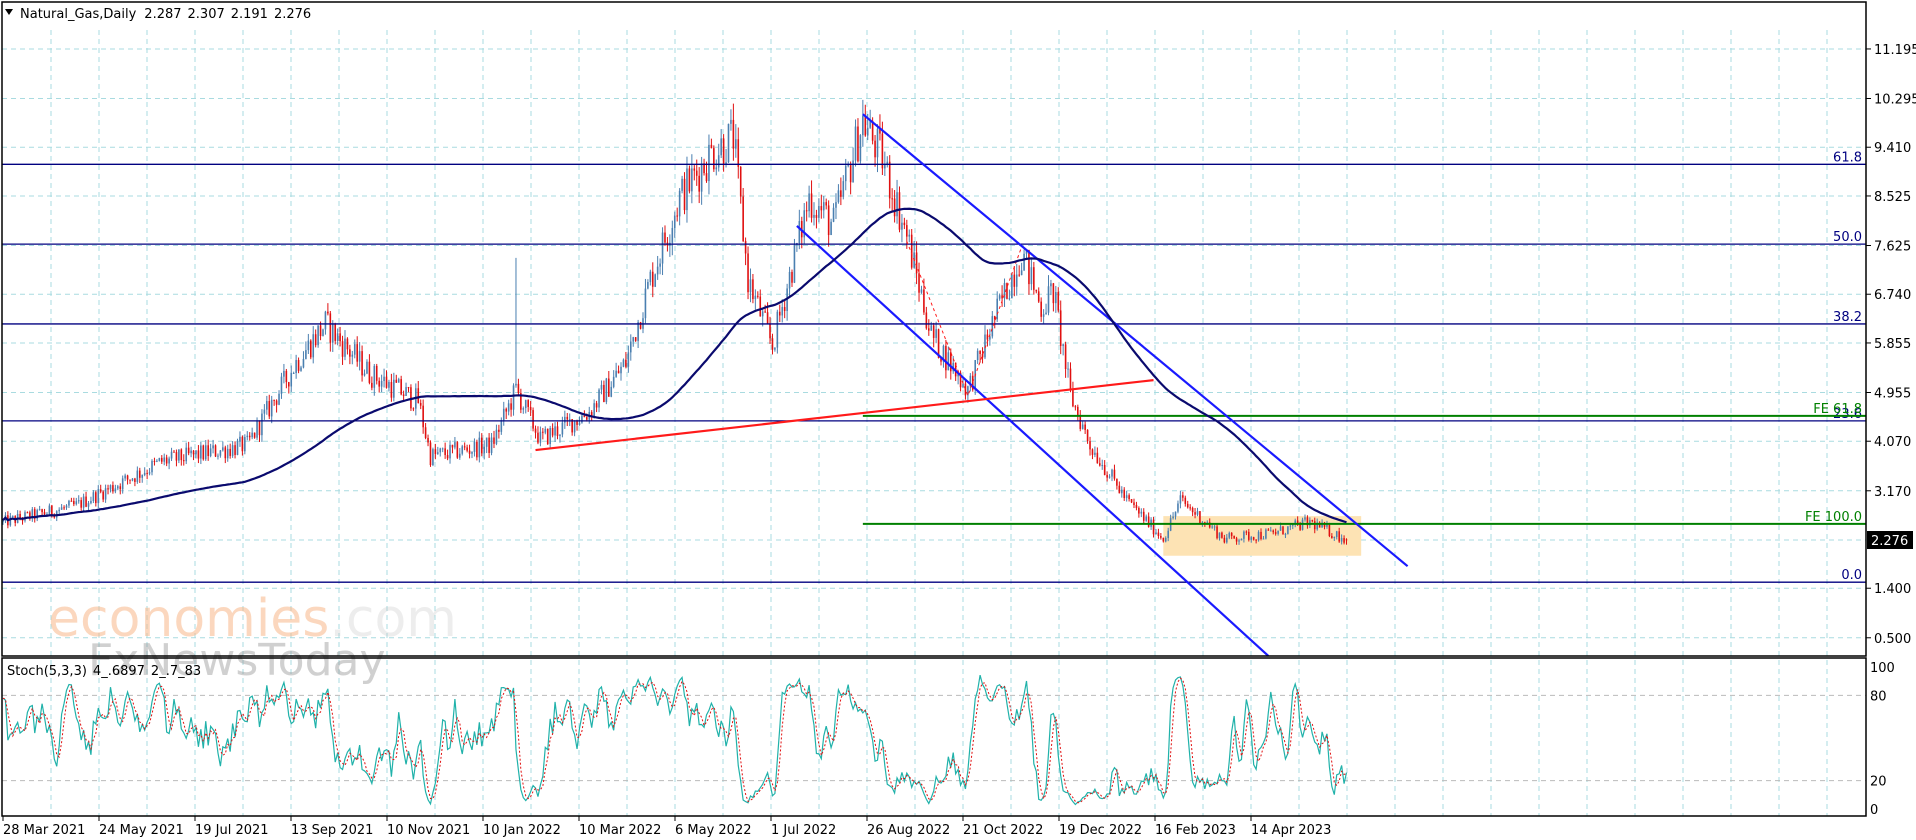 The height and width of the screenshot is (840, 1916). What do you see at coordinates (1892, 344) in the screenshot?
I see `y-tick-label: 5.855` at bounding box center [1892, 344].